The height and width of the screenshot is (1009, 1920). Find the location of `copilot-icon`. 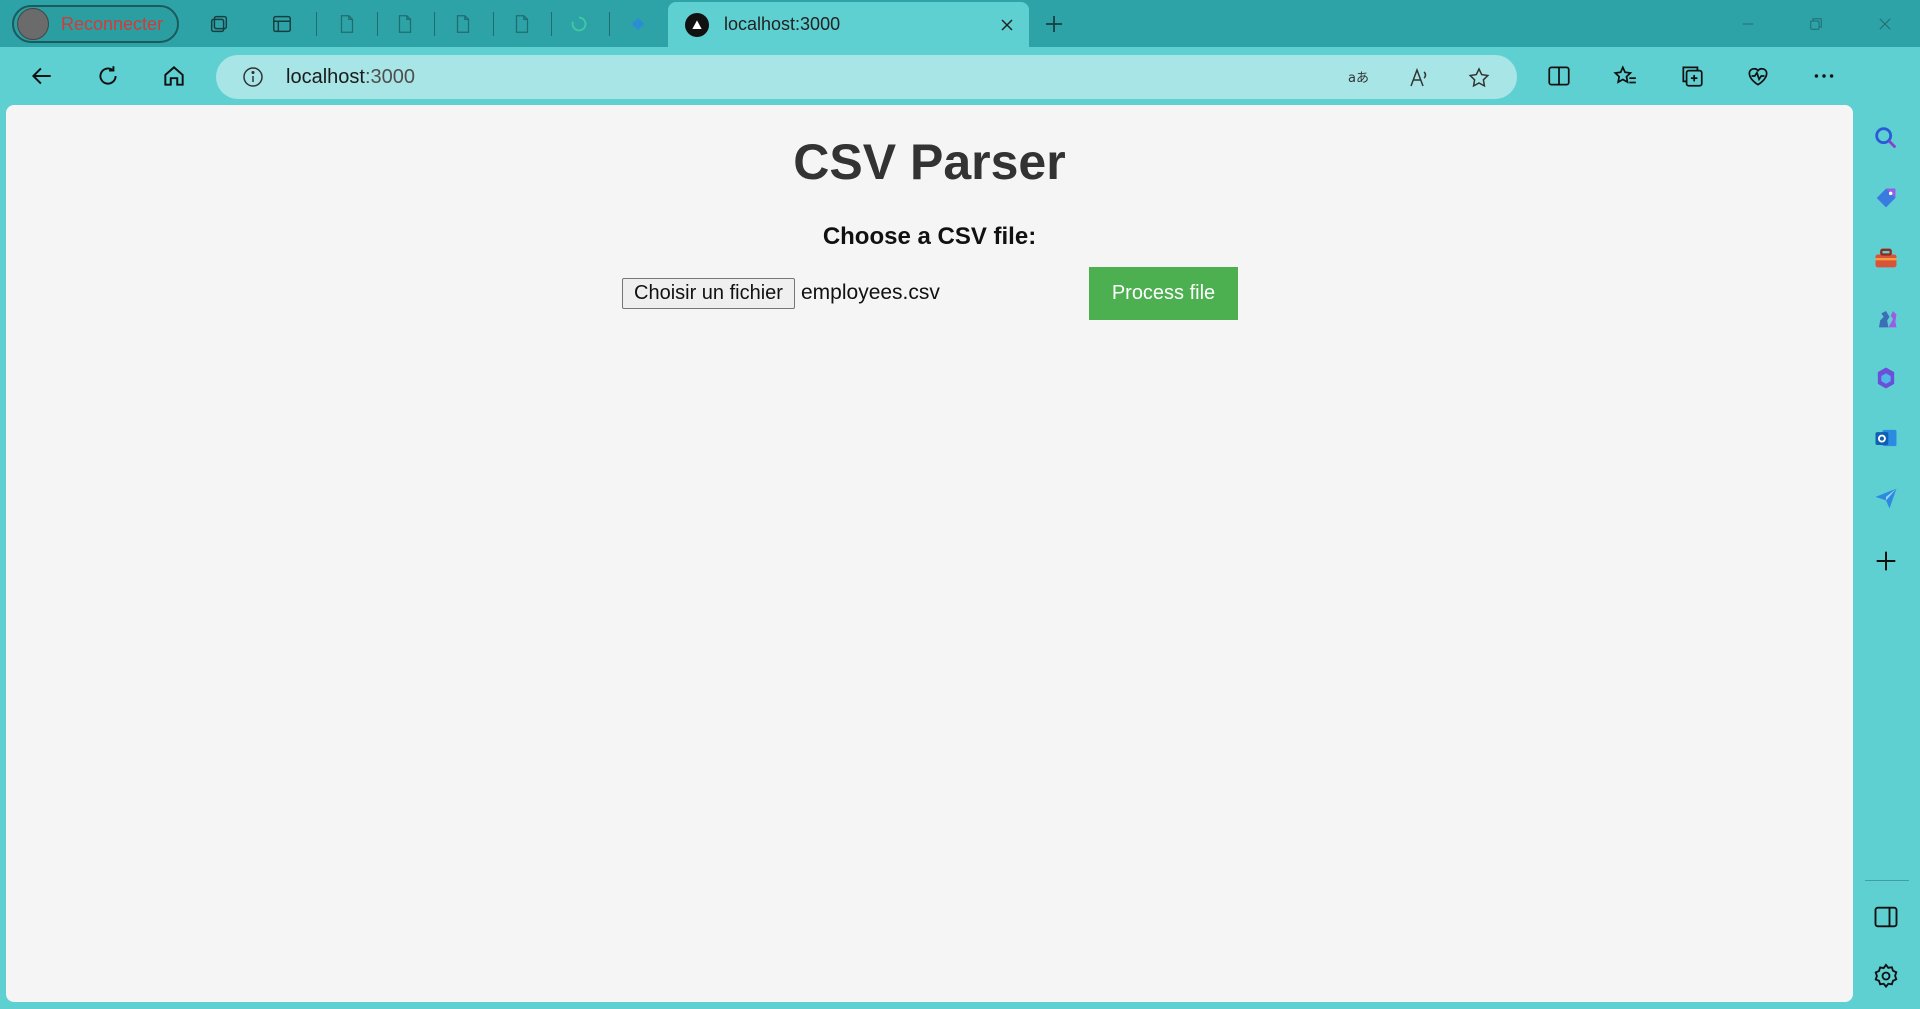

copilot-icon is located at coordinates (1886, 378).